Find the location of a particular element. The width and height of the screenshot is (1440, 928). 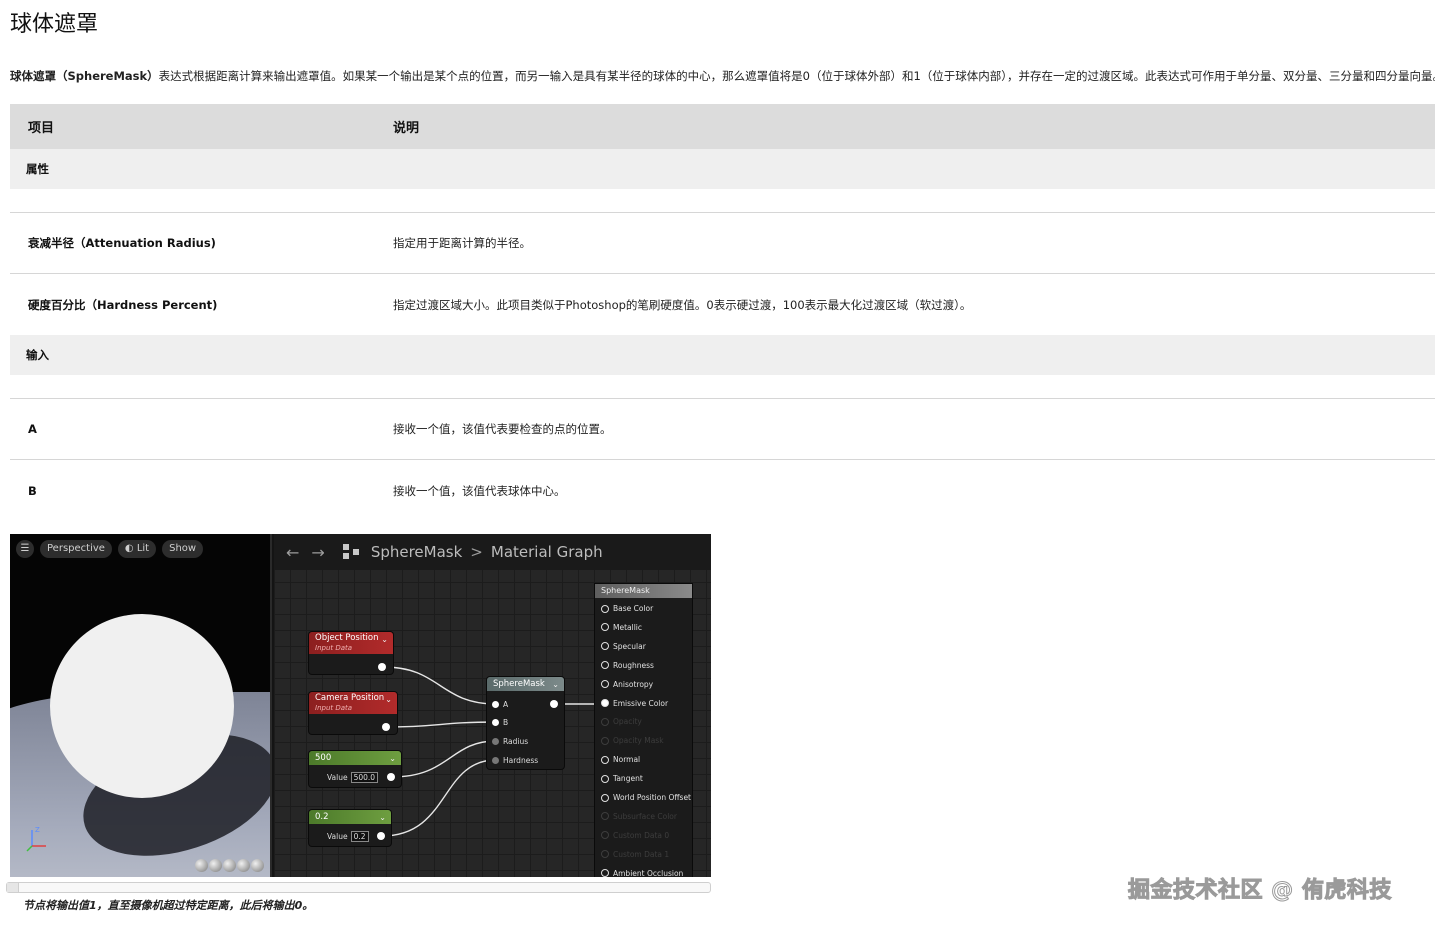

result-pin: Subsurface Color is located at coordinates (639, 816).